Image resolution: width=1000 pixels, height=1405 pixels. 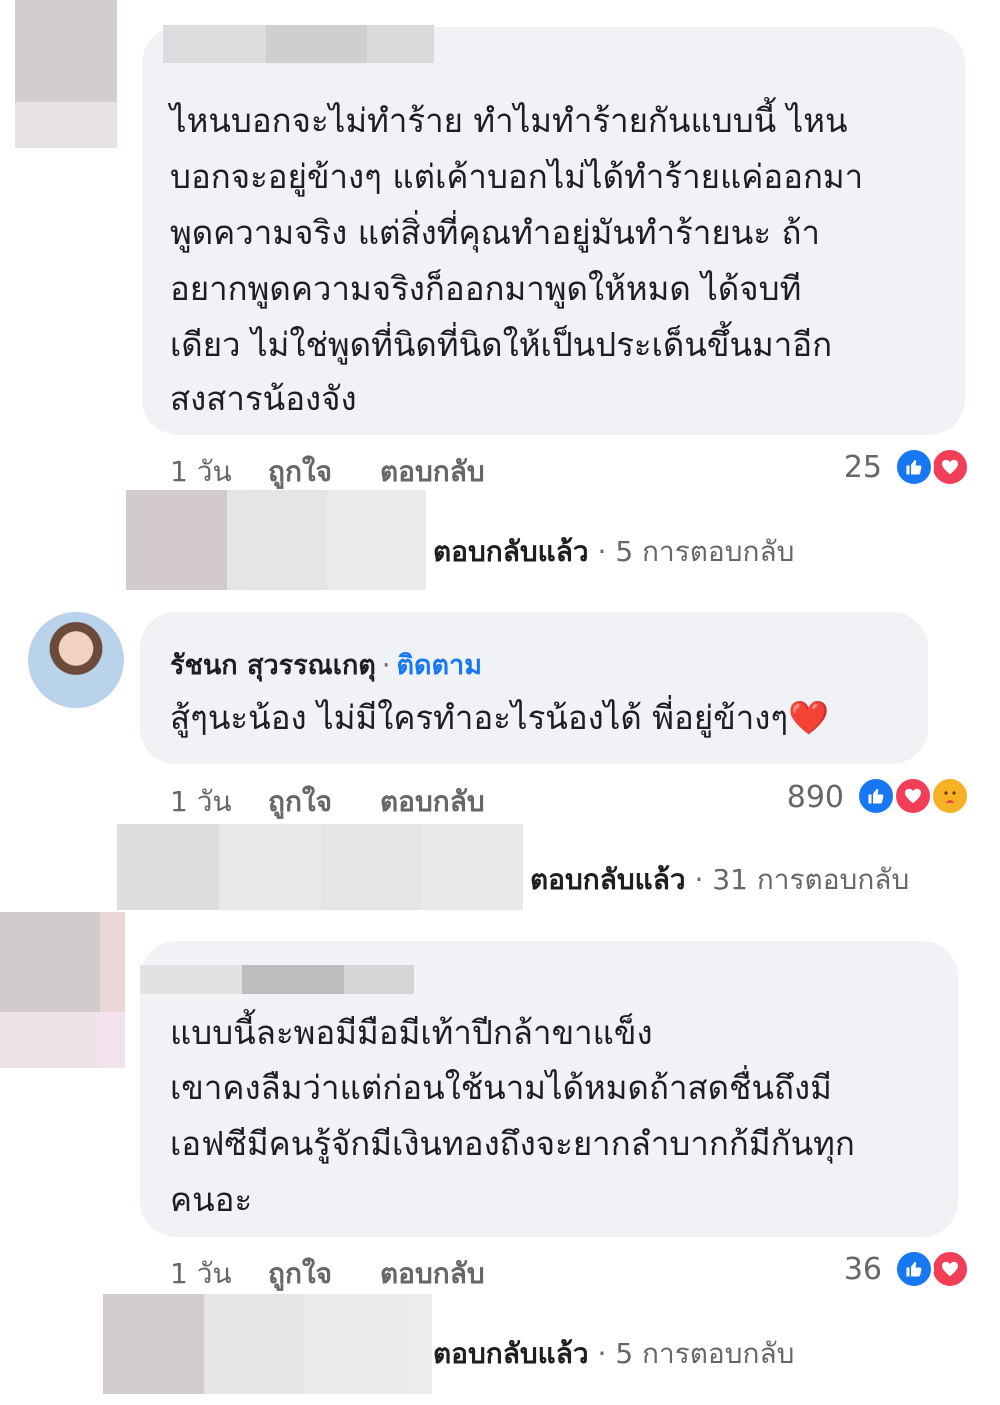 What do you see at coordinates (211, 1199) in the screenshot?
I see `comment-text-line: คนอะ` at bounding box center [211, 1199].